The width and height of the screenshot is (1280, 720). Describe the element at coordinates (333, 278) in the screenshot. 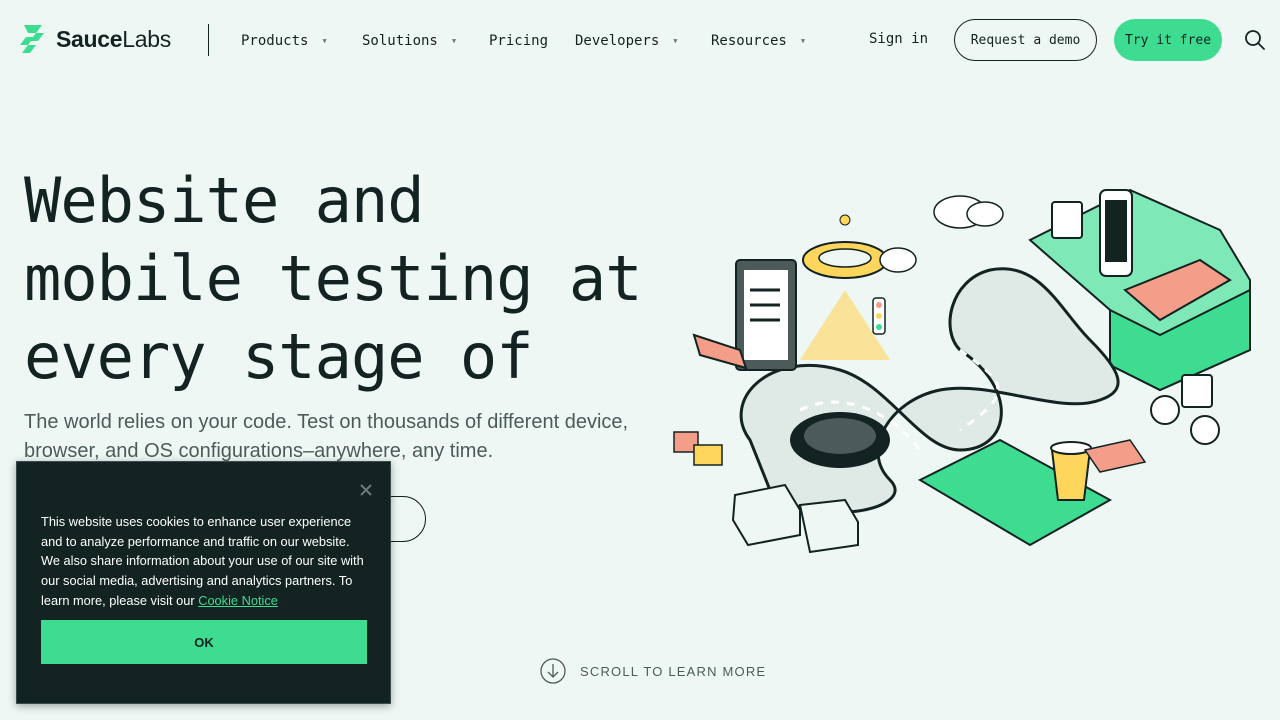

I see `hero-title-line-2: mobile testing at` at that location.